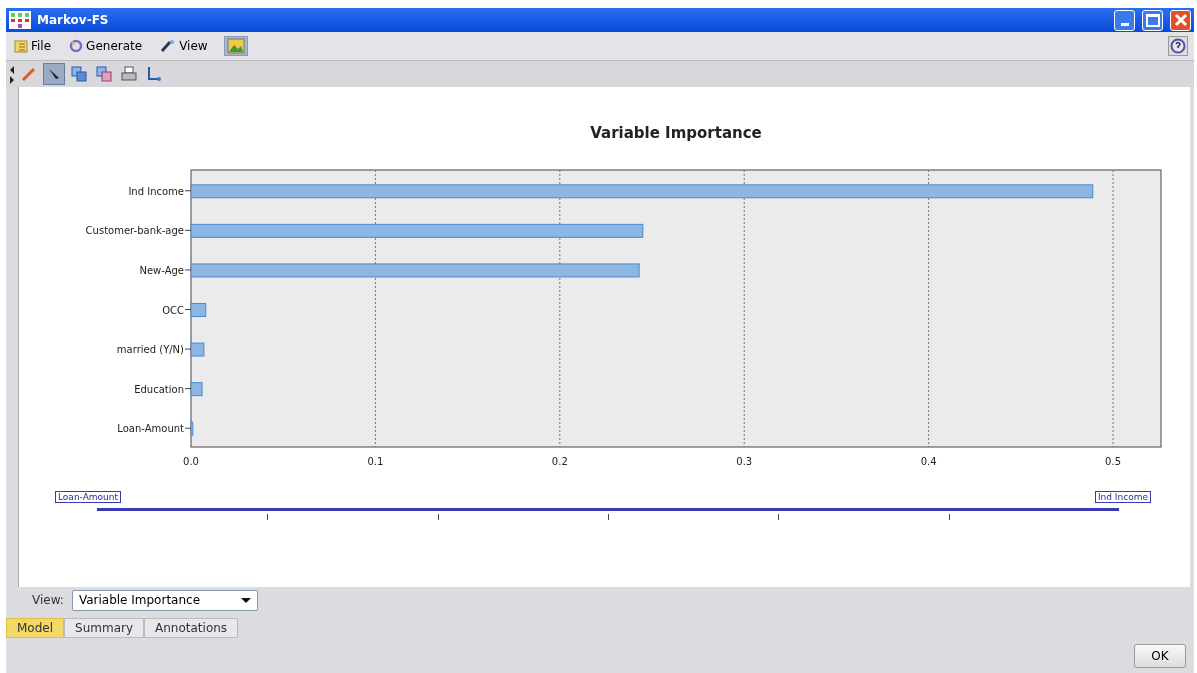 The height and width of the screenshot is (673, 1197). I want to click on axis-label: Education, so click(159, 389).